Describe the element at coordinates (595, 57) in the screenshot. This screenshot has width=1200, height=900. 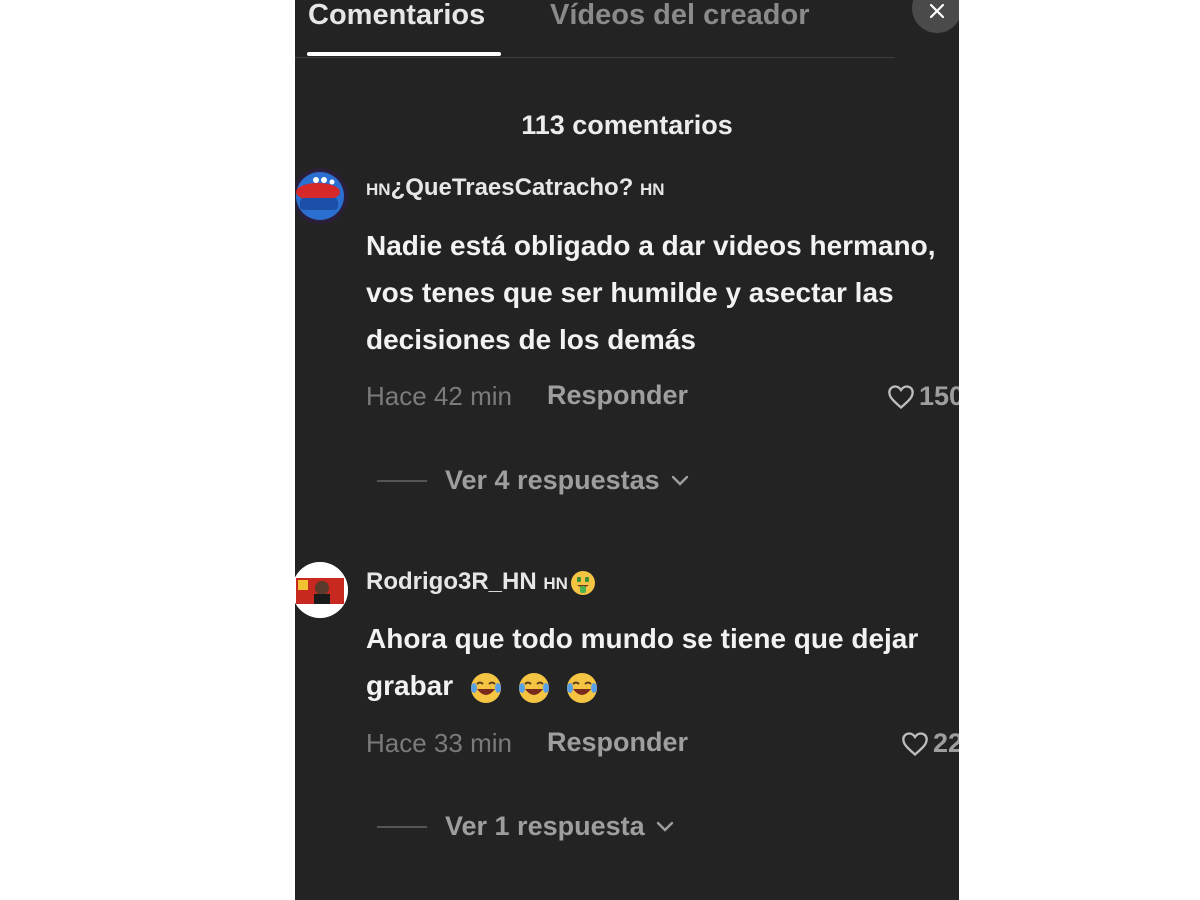
I see `tabs-divider` at that location.